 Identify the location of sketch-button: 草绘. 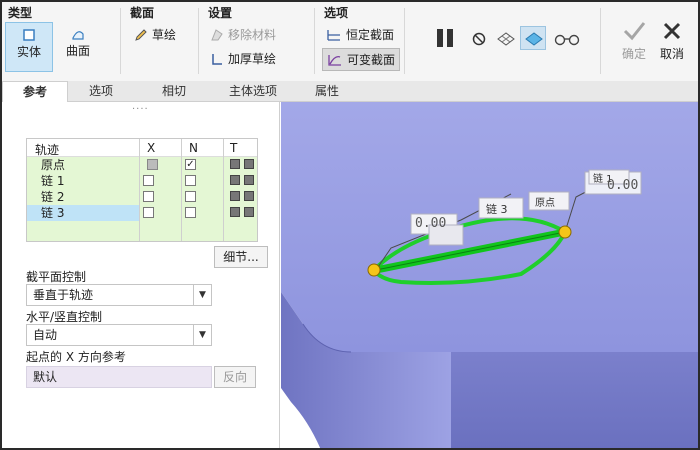
(155, 34).